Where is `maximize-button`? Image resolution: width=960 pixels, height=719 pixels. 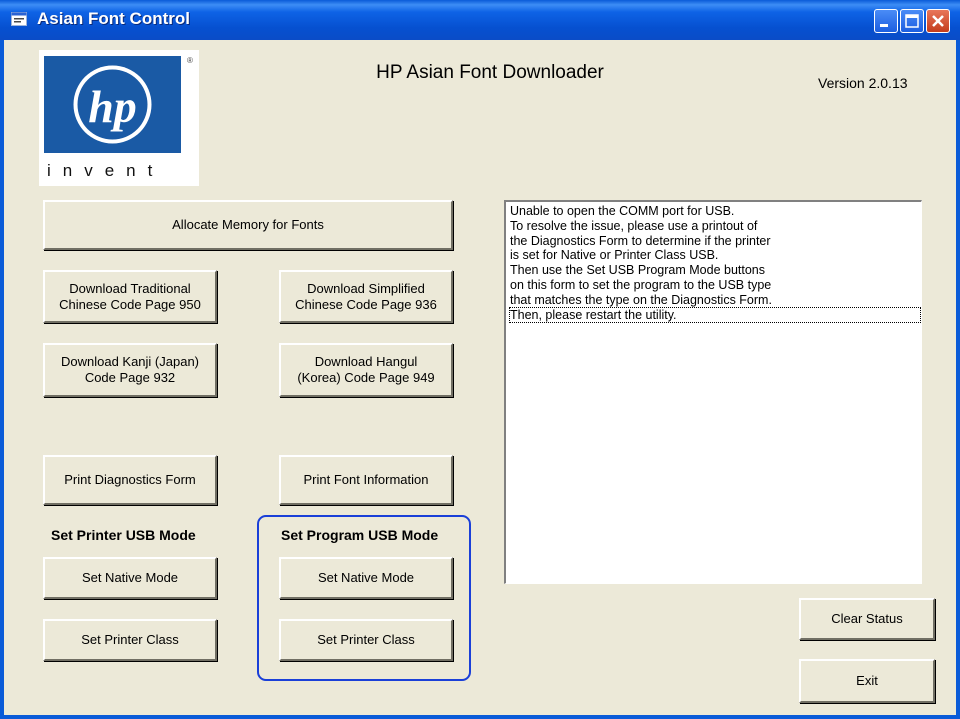
maximize-button is located at coordinates (912, 21).